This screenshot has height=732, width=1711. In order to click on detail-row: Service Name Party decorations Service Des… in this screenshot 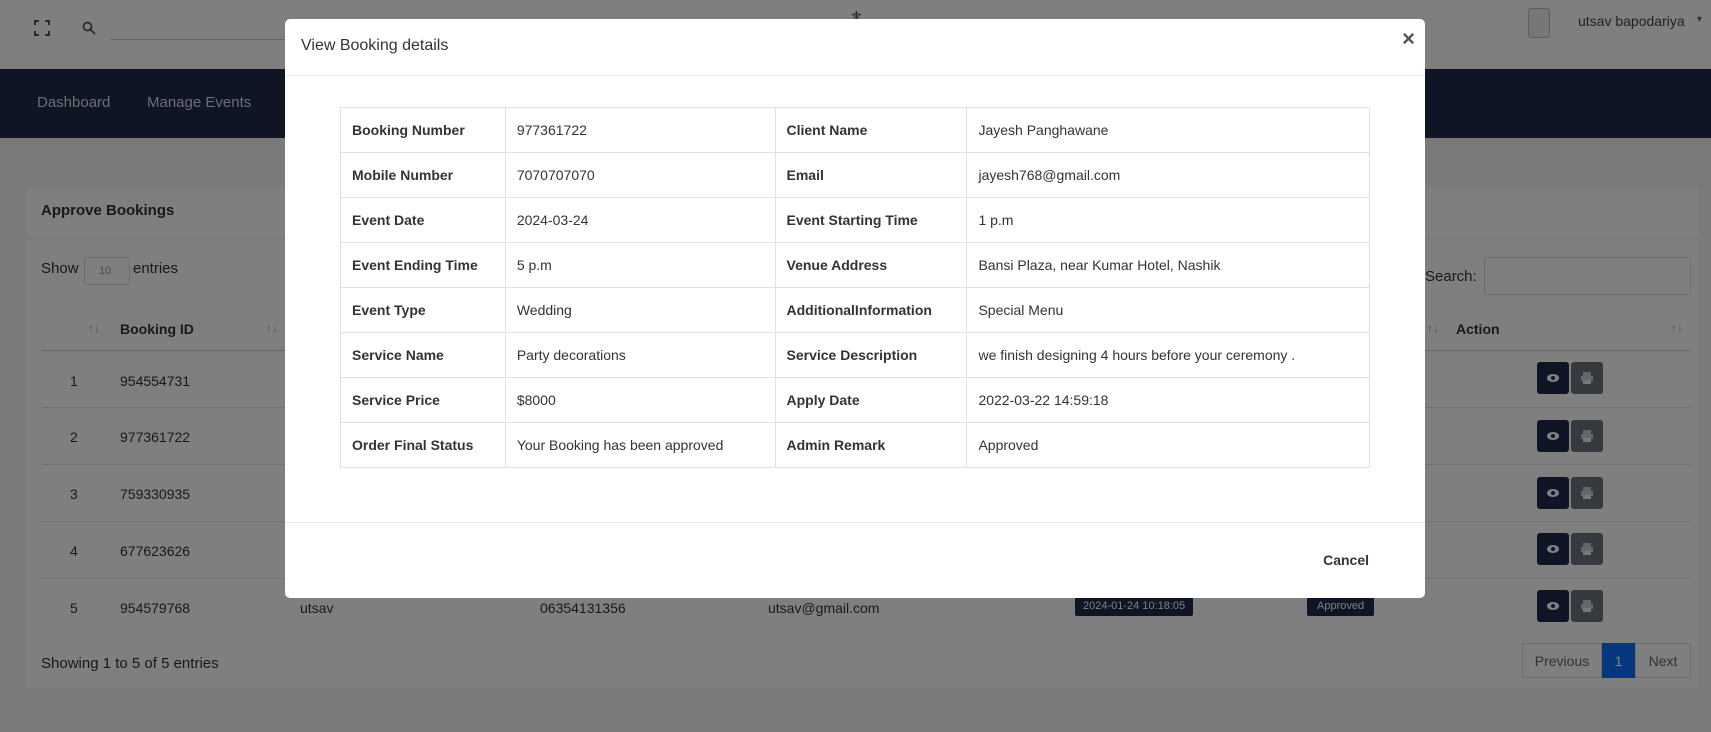, I will do `click(855, 355)`.